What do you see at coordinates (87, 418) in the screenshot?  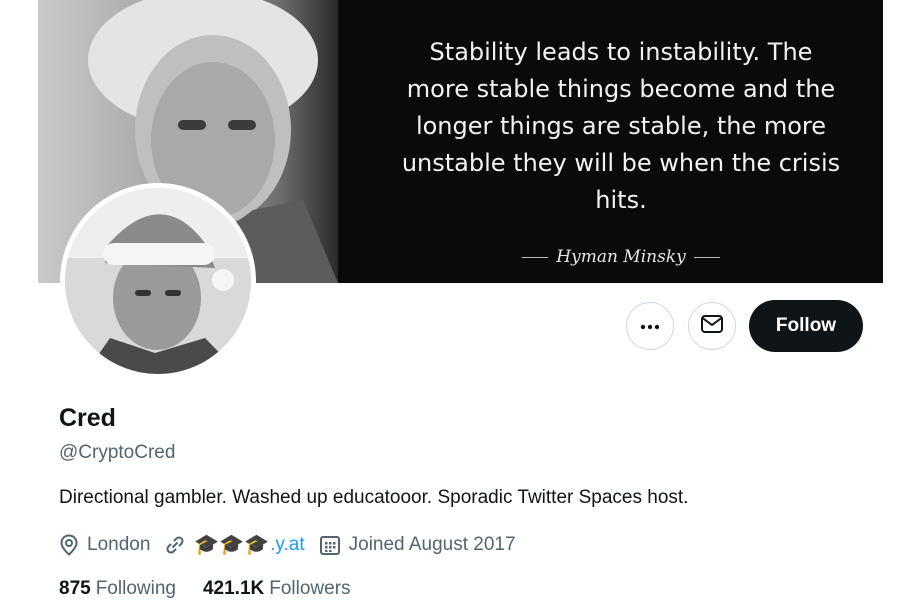 I see `display-name: Cred` at bounding box center [87, 418].